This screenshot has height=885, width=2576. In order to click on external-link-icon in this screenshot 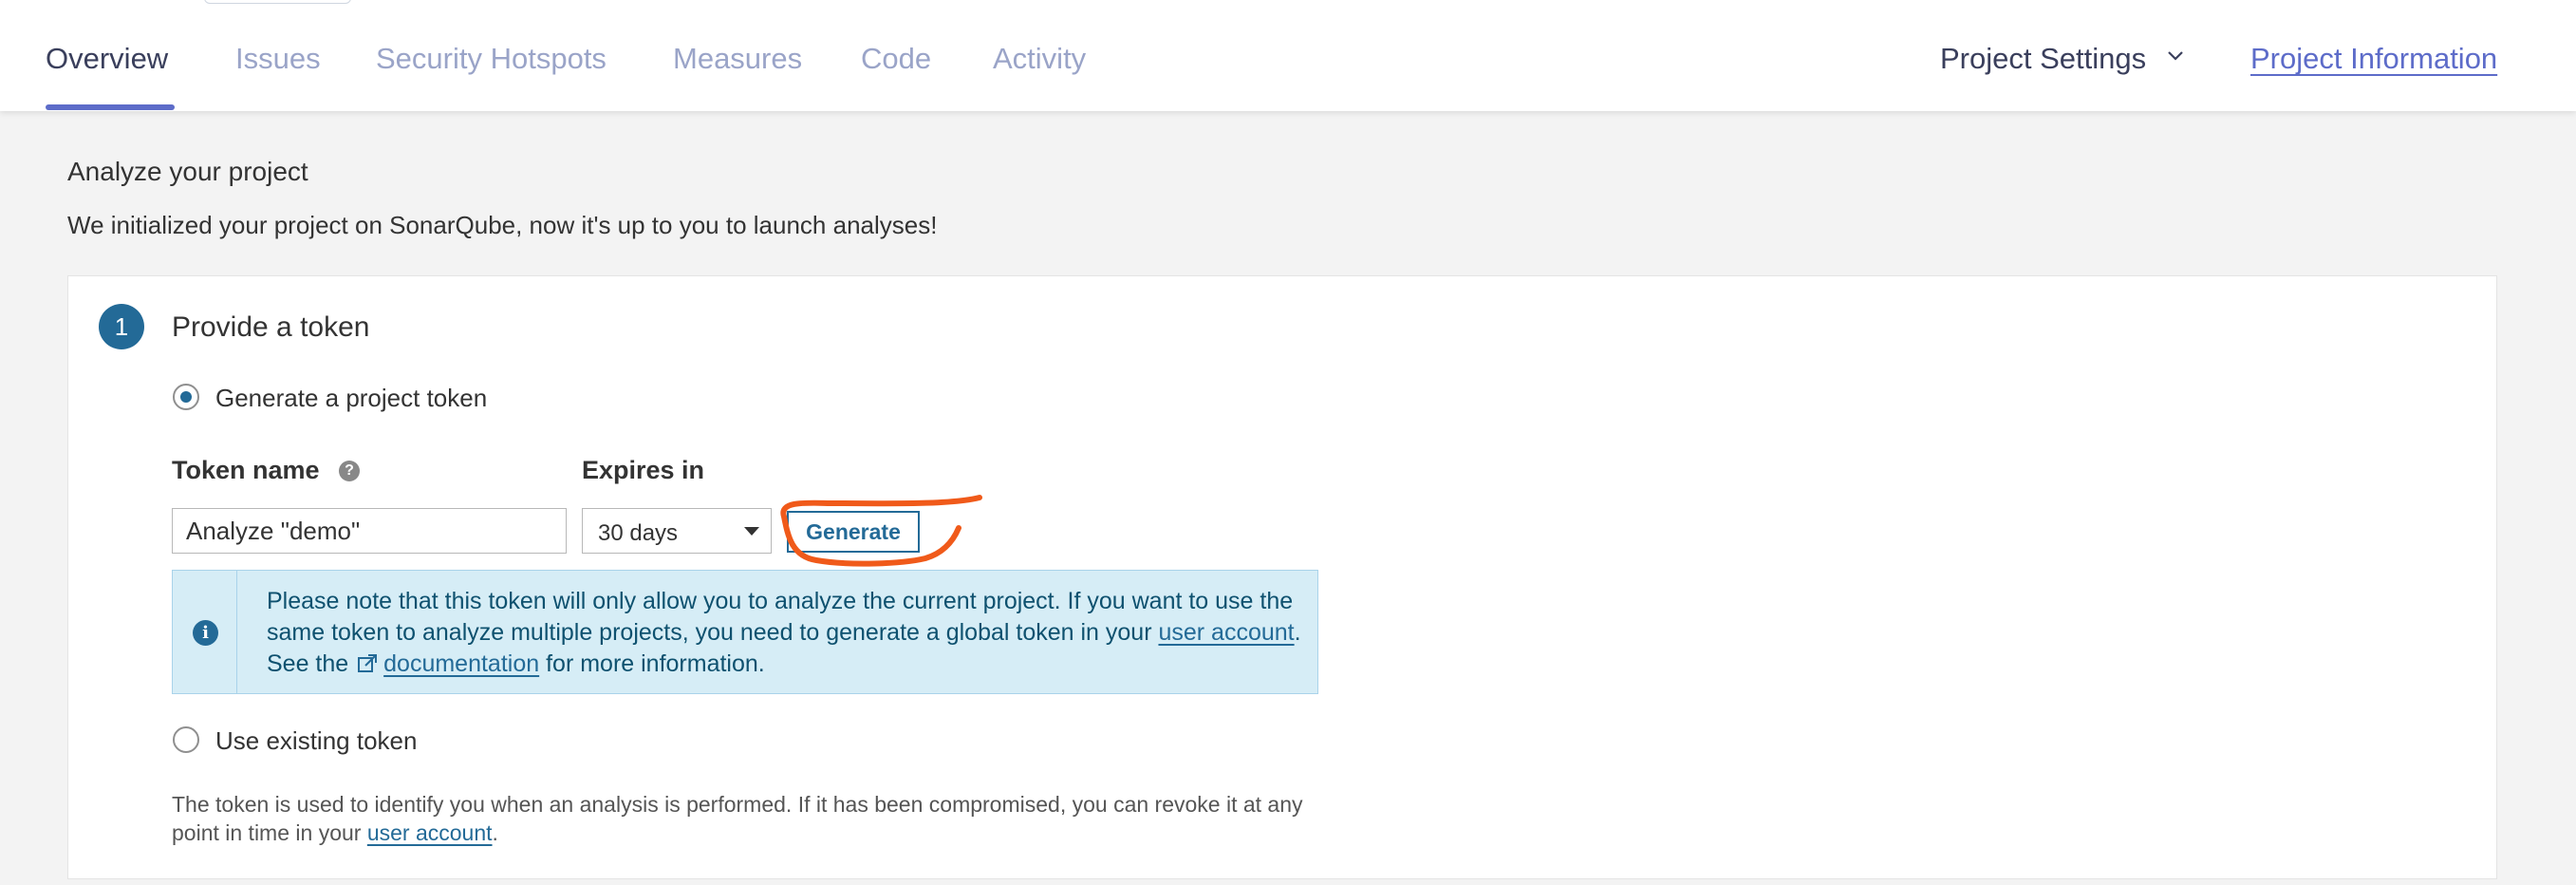, I will do `click(368, 663)`.